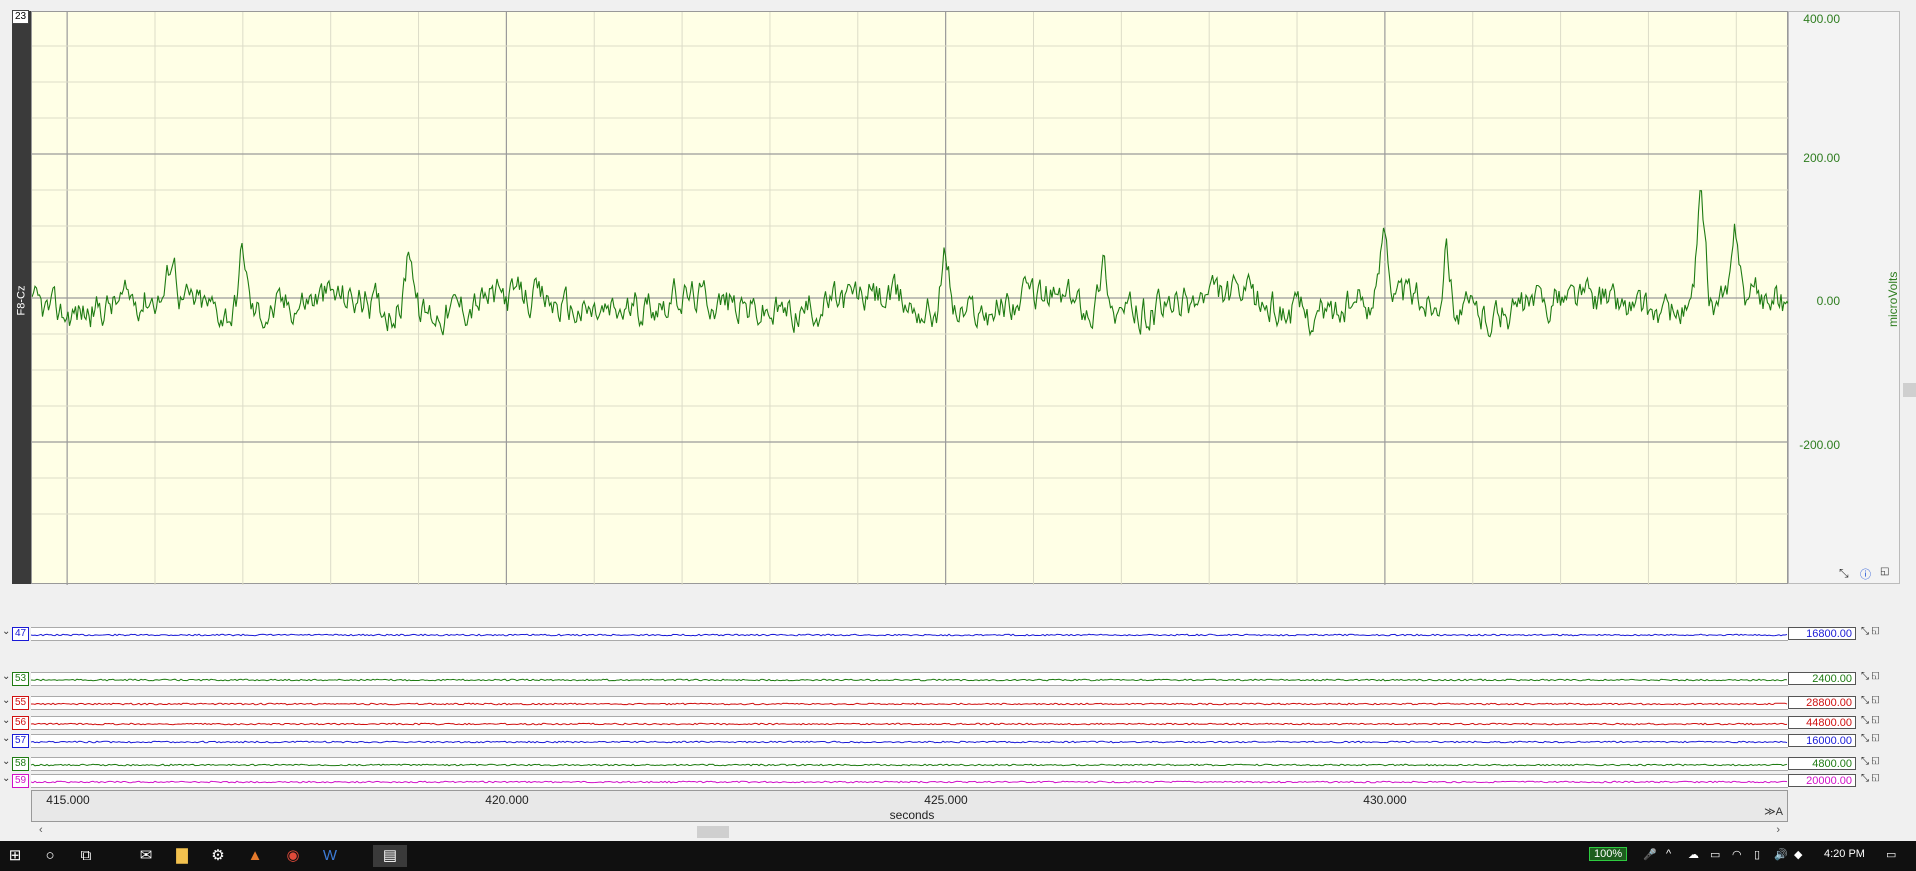  I want to click on channel-number-badge: 53, so click(21, 679).